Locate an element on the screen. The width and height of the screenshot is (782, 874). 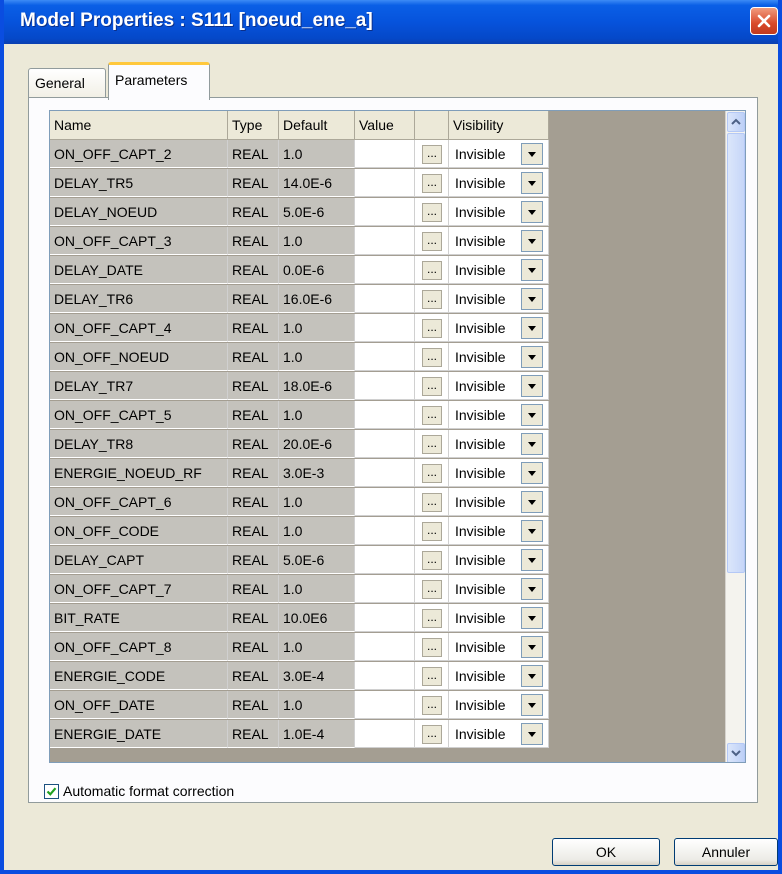
ok-button: OK is located at coordinates (606, 852).